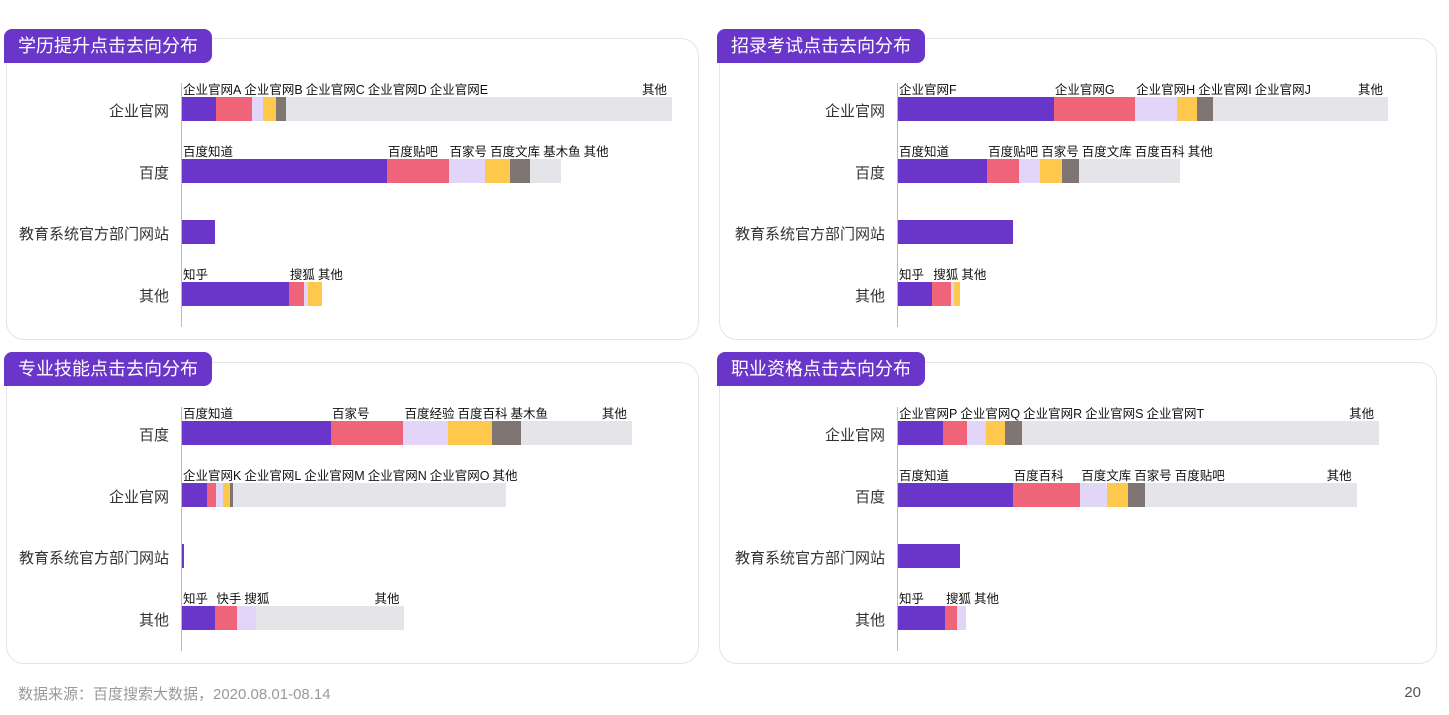 This screenshot has width=1449, height=715. I want to click on segment-label: 企业官网P, so click(928, 414).